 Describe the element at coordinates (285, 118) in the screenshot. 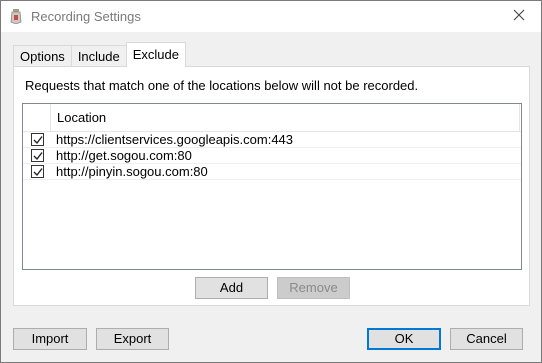

I see `location-column-header: Location` at that location.